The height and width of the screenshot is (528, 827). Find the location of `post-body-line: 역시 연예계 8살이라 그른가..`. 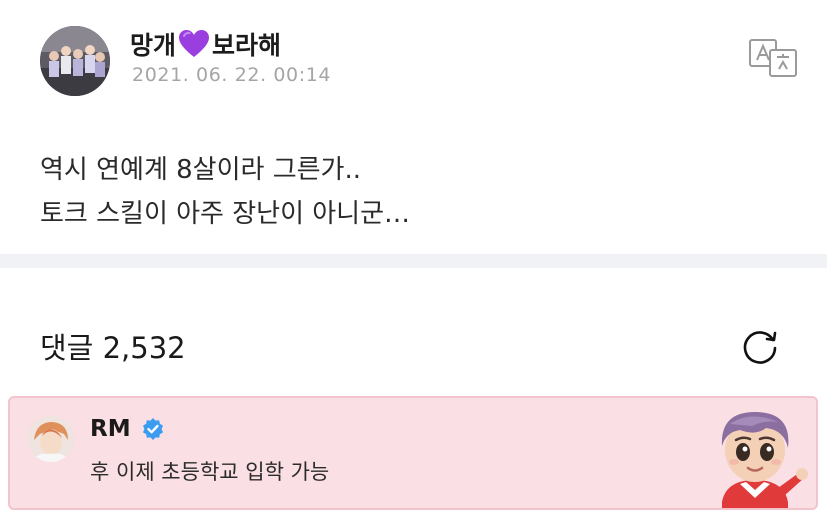

post-body-line: 역시 연예계 8살이라 그른가.. is located at coordinates (200, 170).